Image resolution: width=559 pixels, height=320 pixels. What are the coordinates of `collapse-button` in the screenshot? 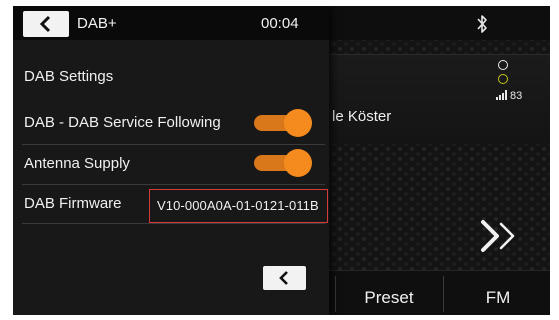 It's located at (284, 278).